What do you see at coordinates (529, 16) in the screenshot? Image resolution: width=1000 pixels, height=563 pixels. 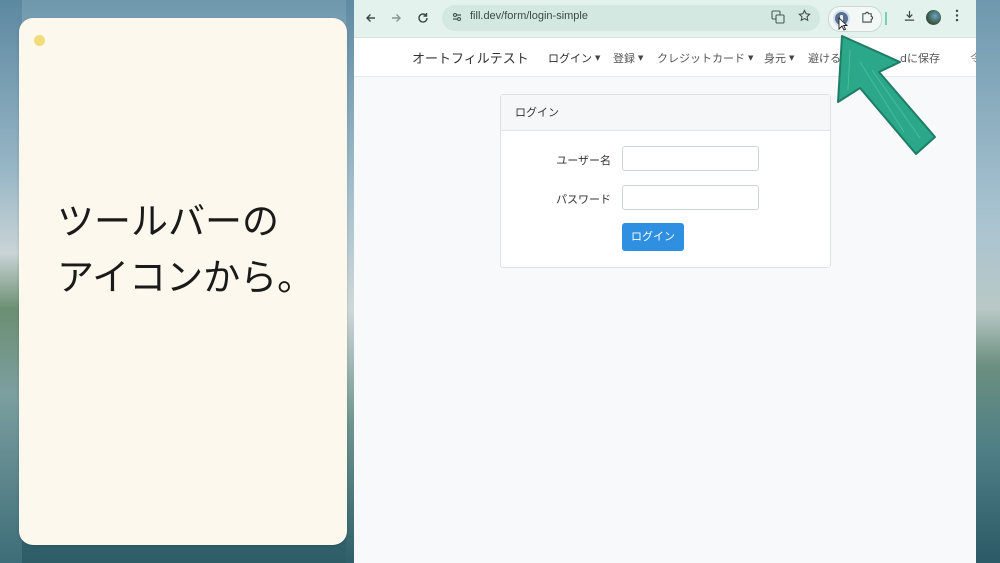 I see `url-text: fill.dev/form/login-simple` at bounding box center [529, 16].